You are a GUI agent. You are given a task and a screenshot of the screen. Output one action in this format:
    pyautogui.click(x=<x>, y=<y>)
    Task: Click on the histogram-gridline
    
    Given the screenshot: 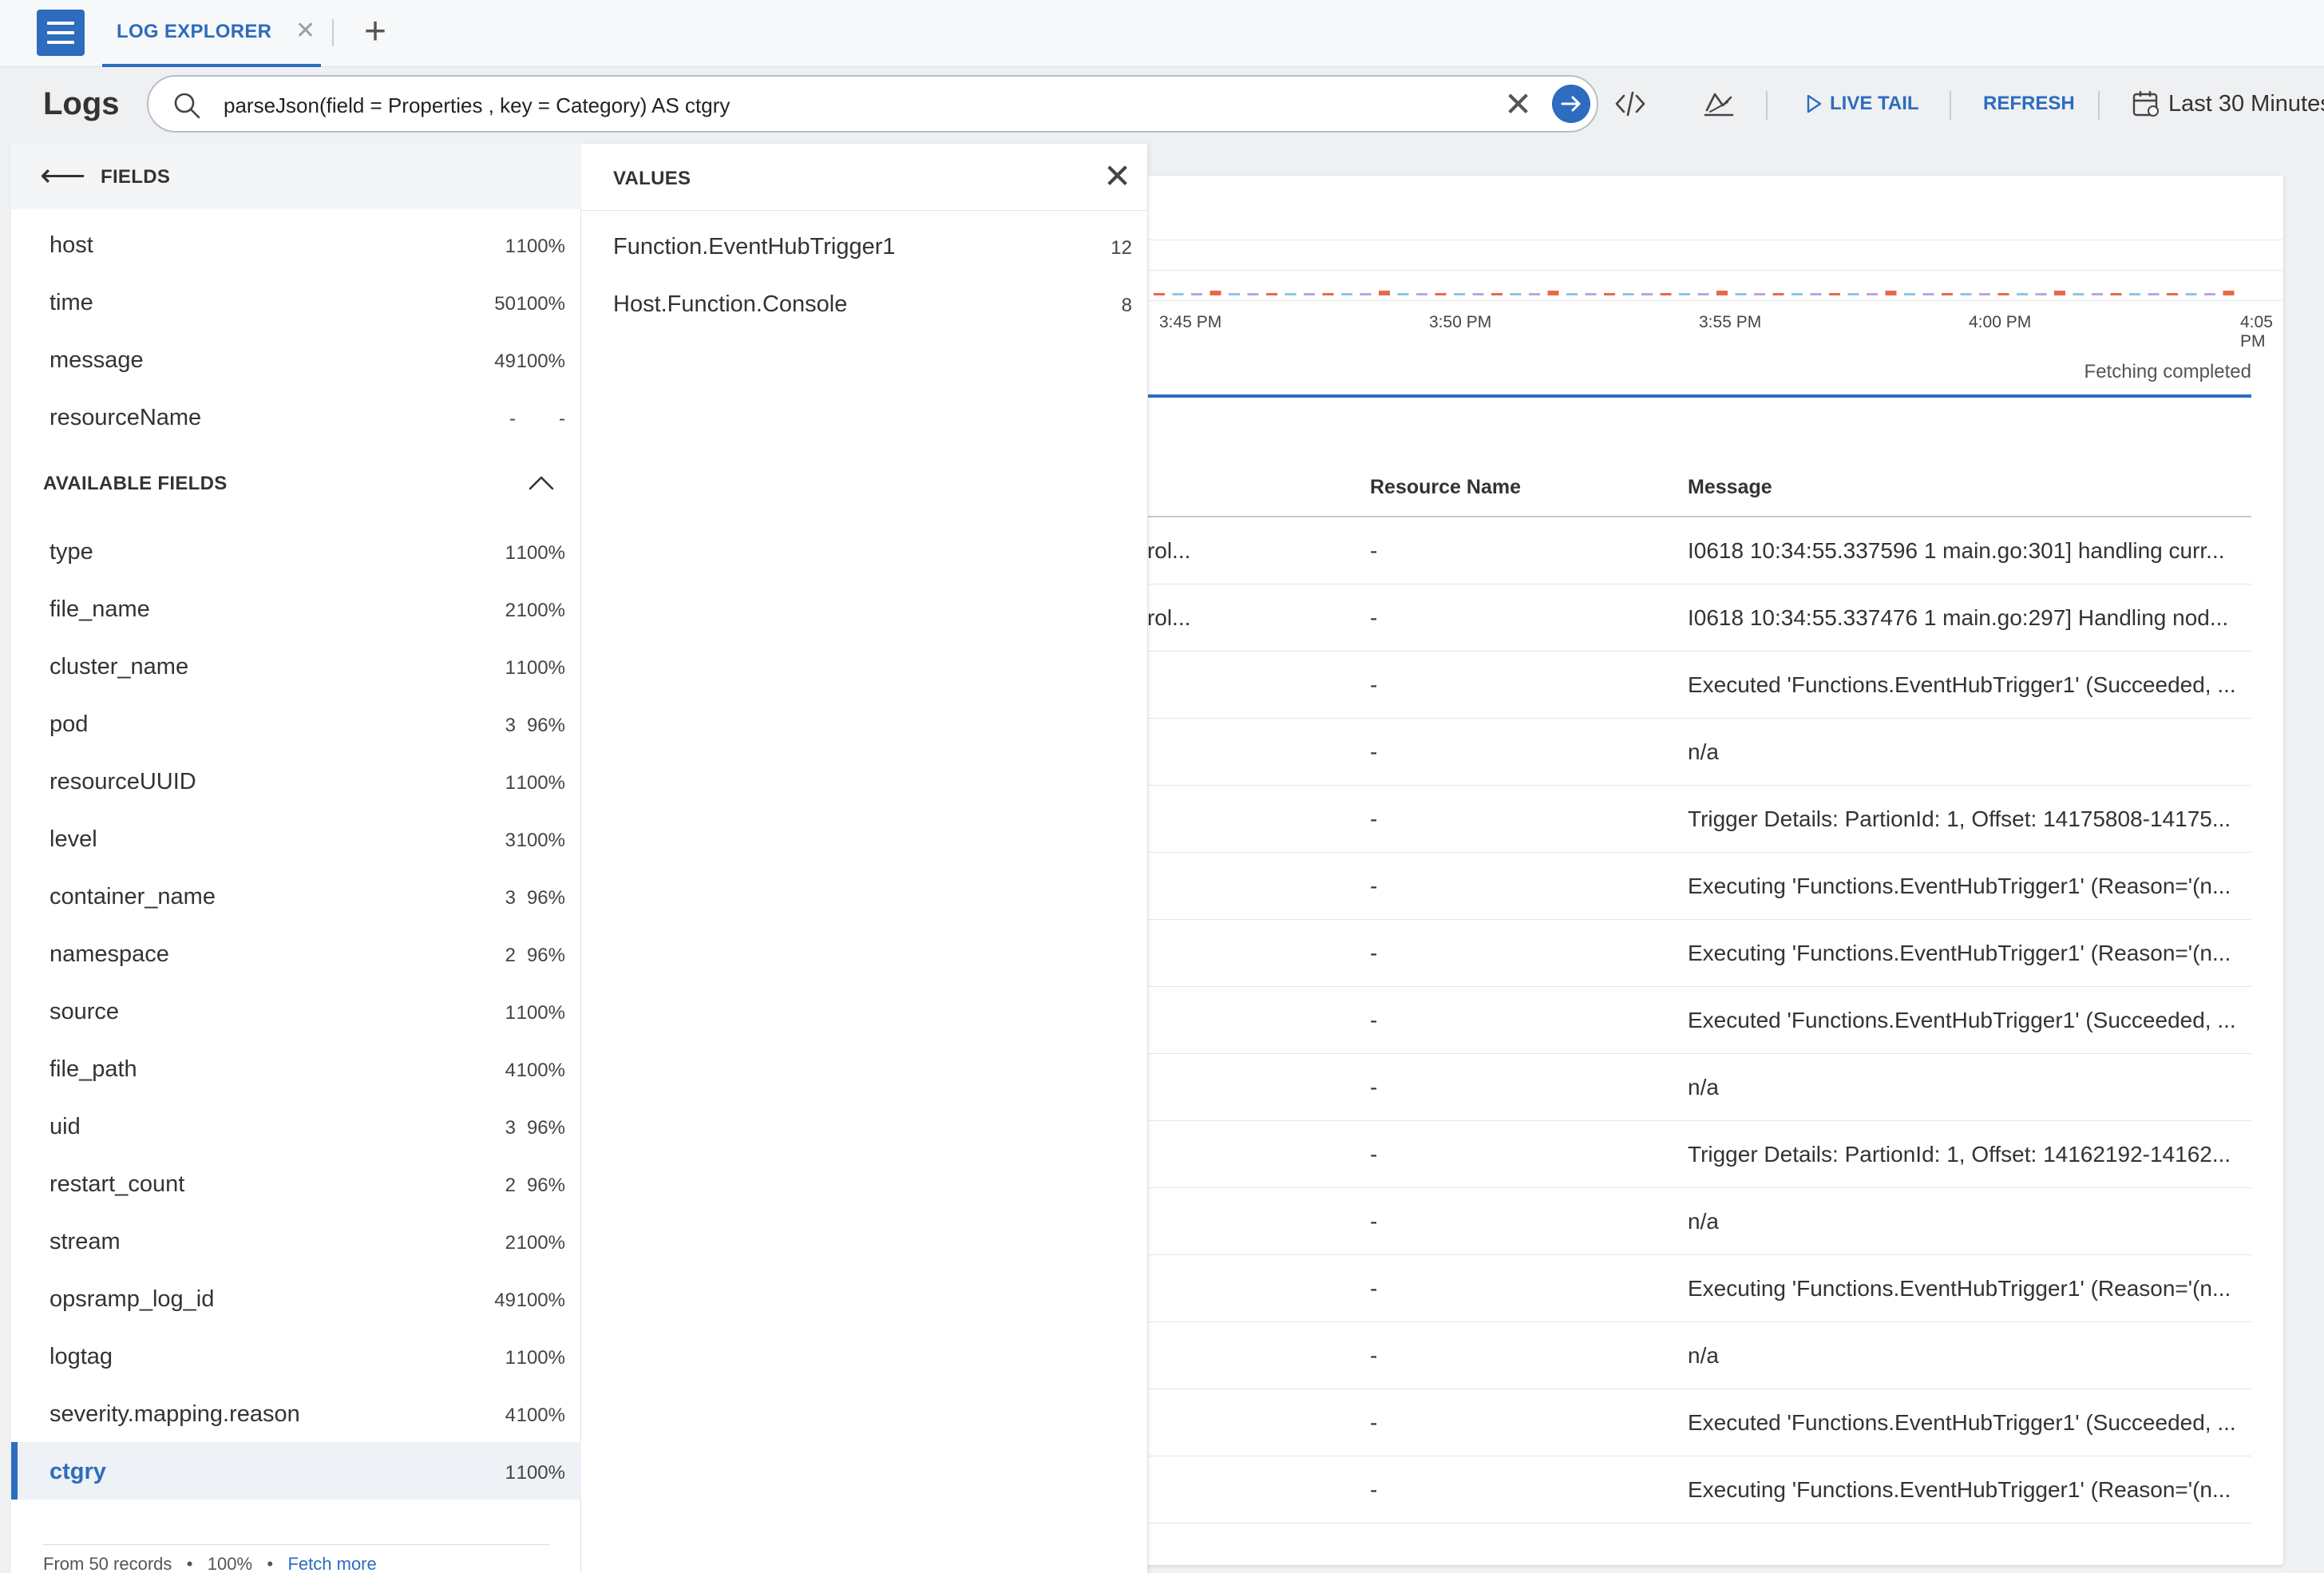 What is the action you would take?
    pyautogui.click(x=1660, y=270)
    